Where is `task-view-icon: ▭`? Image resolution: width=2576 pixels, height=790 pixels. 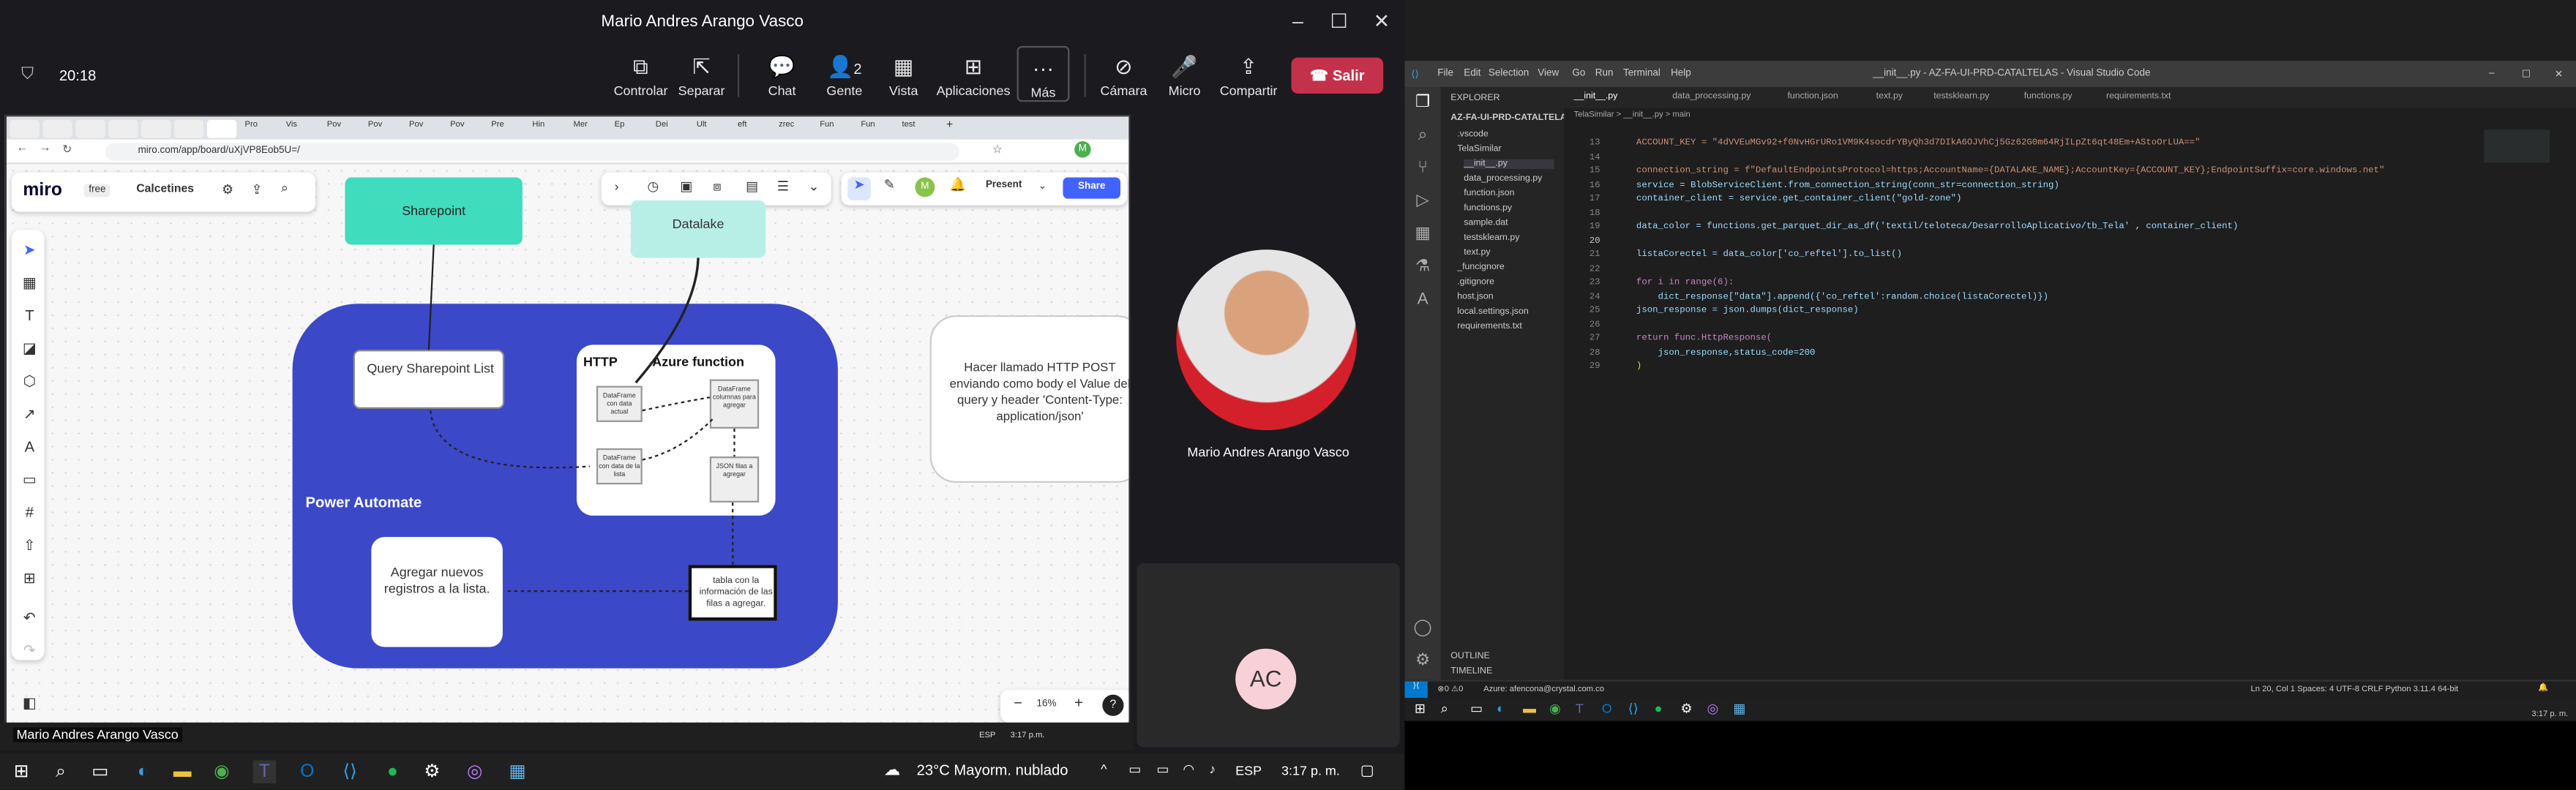
task-view-icon: ▭ is located at coordinates (1476, 708).